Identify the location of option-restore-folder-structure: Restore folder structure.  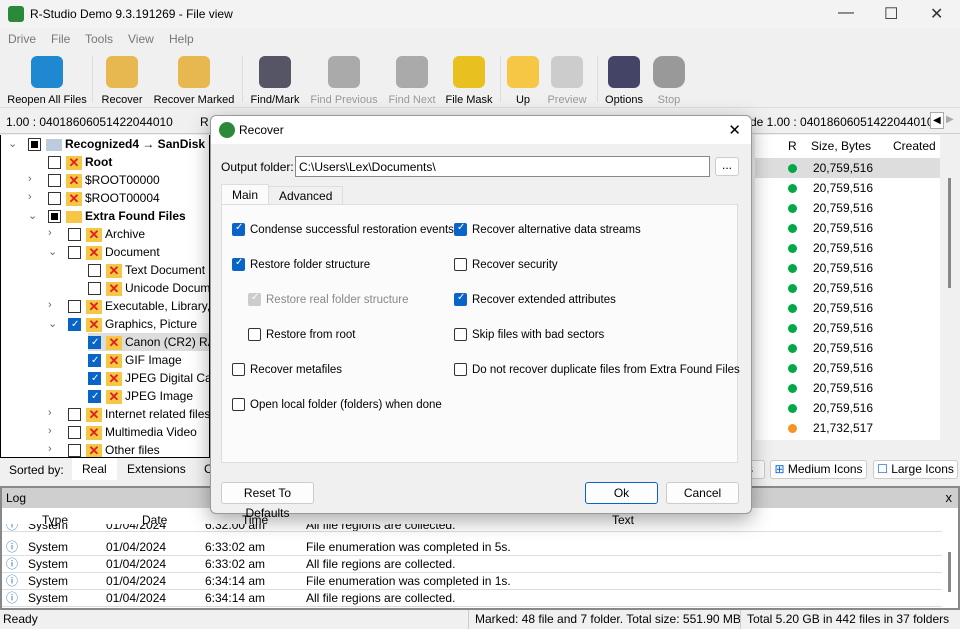
(301, 264).